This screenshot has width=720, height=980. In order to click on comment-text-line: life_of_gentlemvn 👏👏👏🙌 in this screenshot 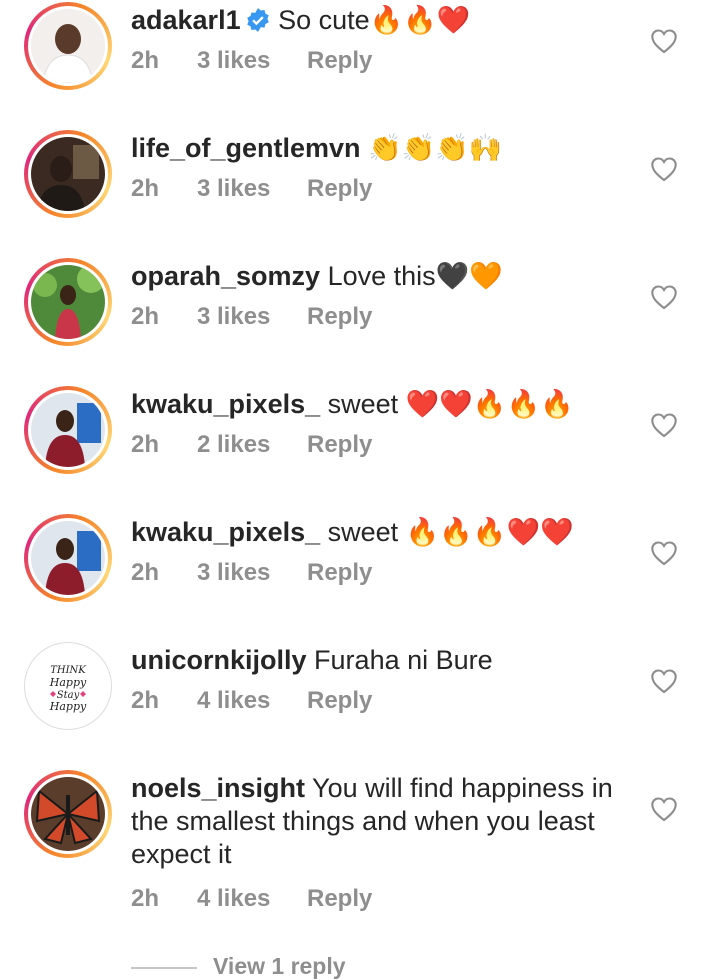, I will do `click(376, 148)`.